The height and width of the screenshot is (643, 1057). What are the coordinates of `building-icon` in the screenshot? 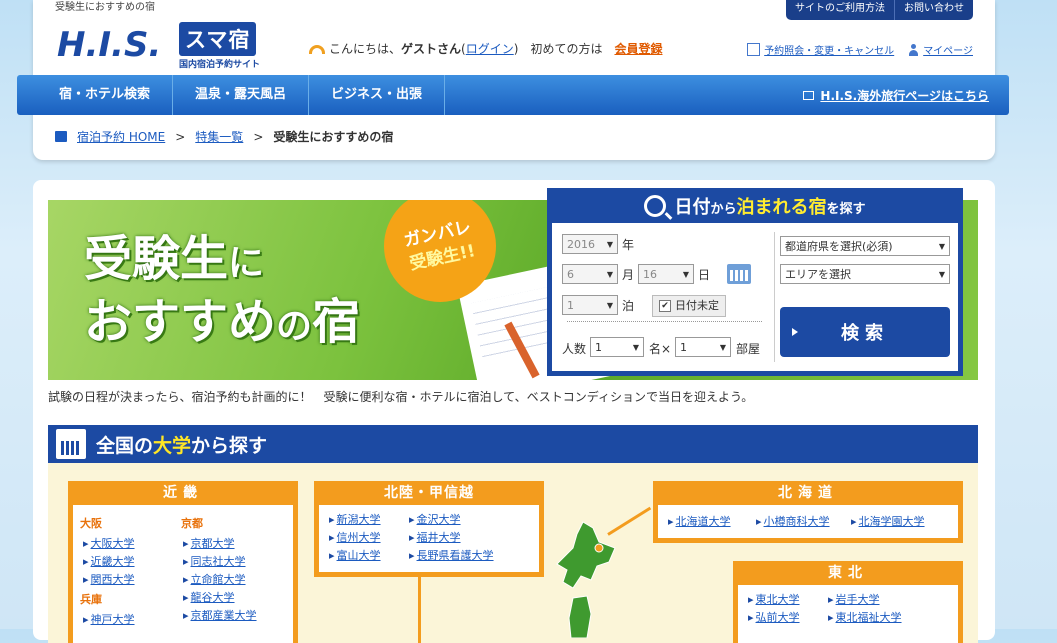 It's located at (71, 444).